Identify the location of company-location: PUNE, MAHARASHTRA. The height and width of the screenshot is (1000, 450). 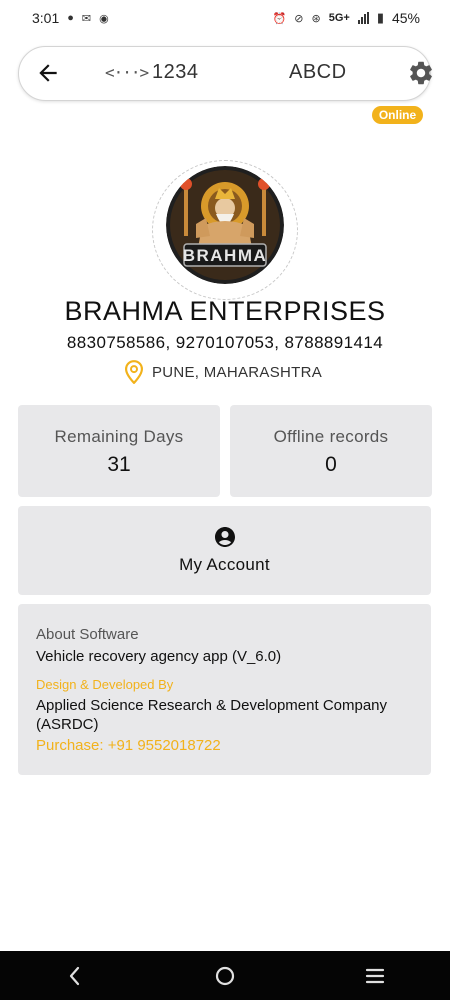
(225, 372).